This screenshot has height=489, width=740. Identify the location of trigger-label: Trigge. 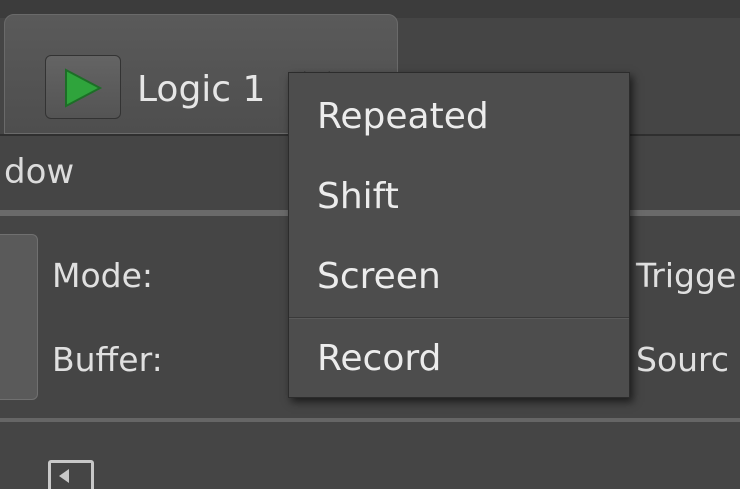
(686, 275).